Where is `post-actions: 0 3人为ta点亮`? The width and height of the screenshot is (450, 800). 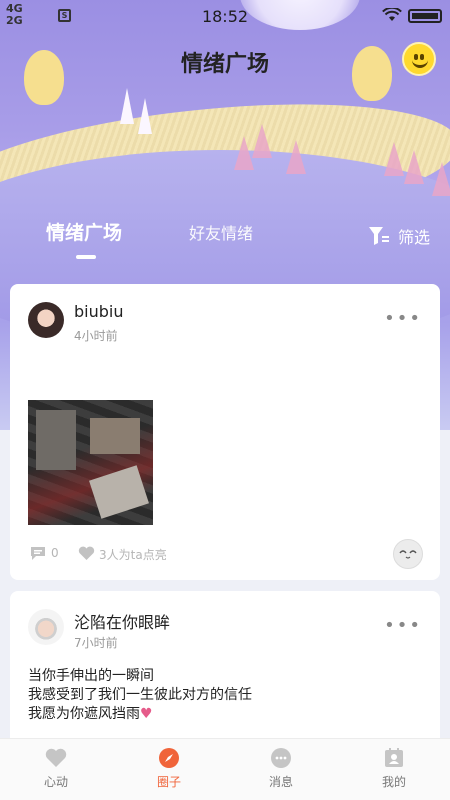
post-actions: 0 3人为ta点亮 is located at coordinates (225, 554).